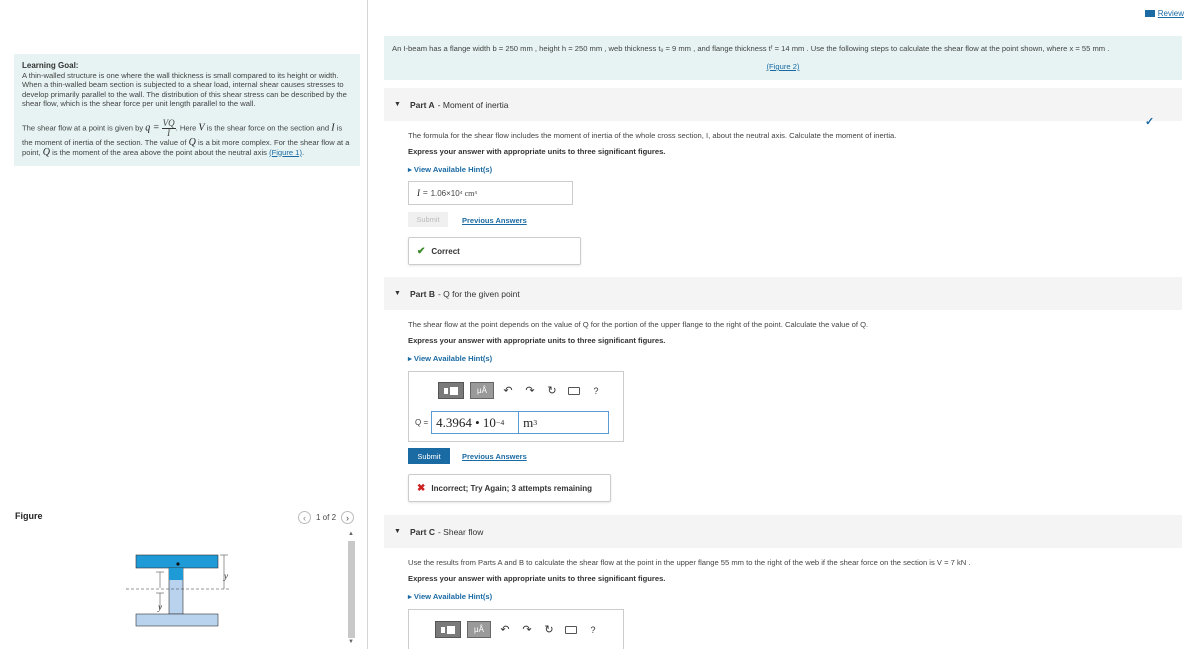 The image size is (1194, 649). I want to click on prev-figure-button: ‹, so click(304, 517).